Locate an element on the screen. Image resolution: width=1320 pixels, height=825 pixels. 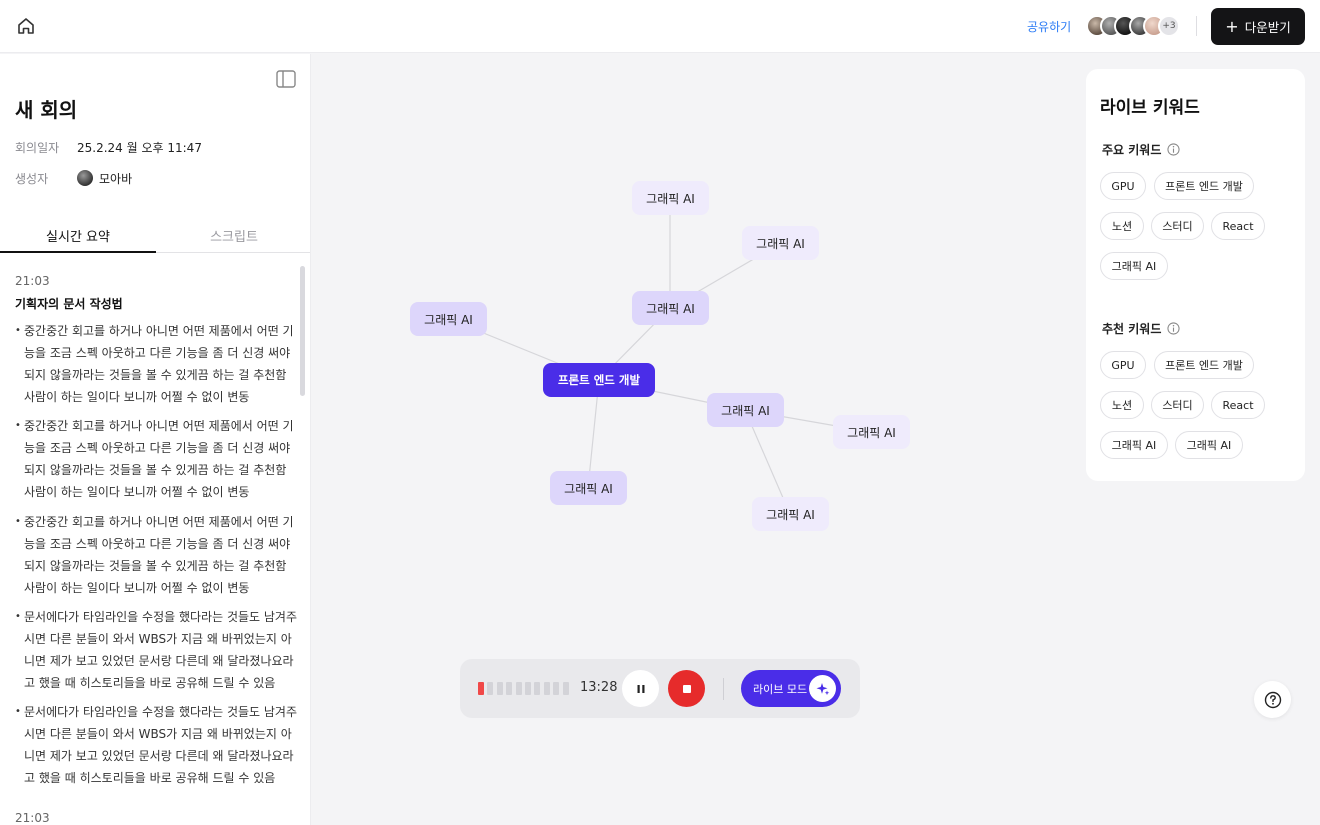
audio-level-meter is located at coordinates (525, 688).